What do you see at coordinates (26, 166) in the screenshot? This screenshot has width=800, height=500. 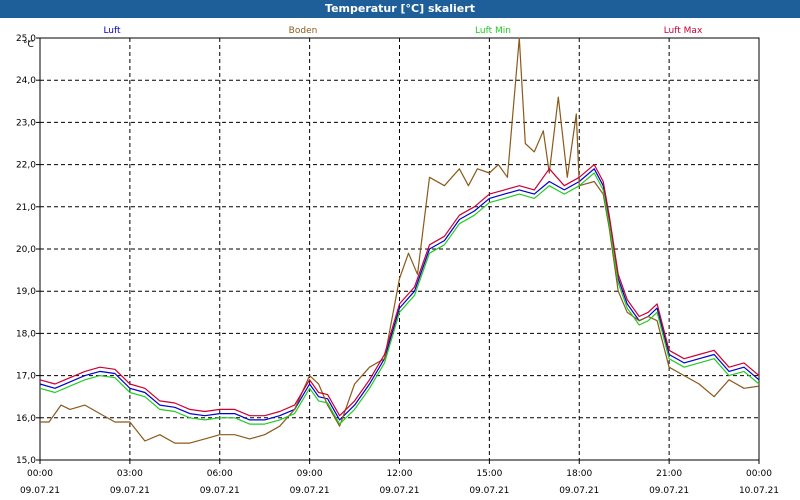 I see `y-tick-label: 22,0` at bounding box center [26, 166].